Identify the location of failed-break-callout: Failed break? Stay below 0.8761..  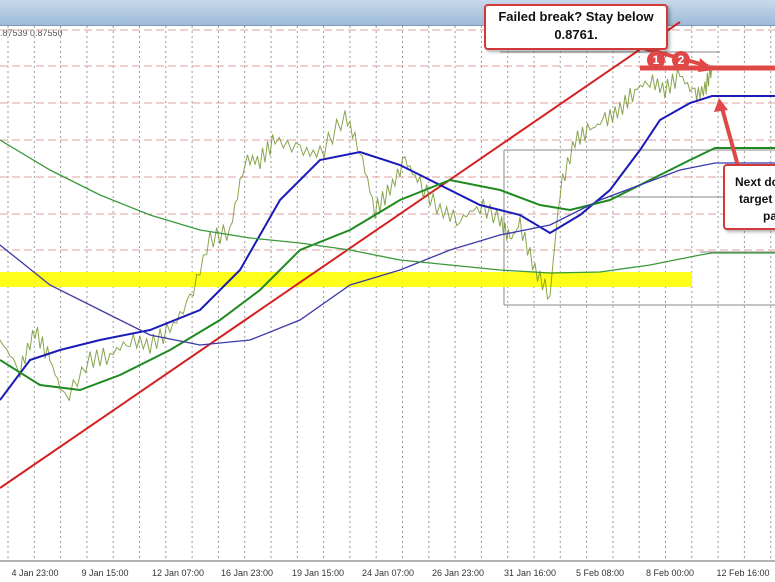
(576, 27).